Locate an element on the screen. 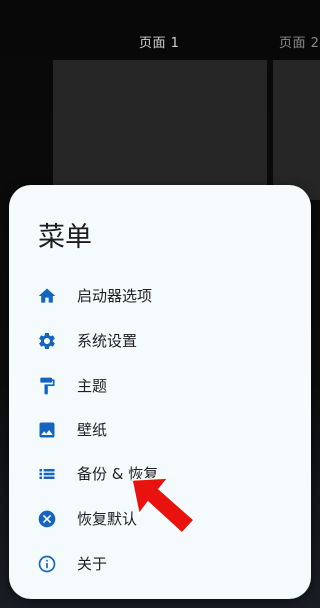 The width and height of the screenshot is (320, 608). info-icon is located at coordinates (47, 564).